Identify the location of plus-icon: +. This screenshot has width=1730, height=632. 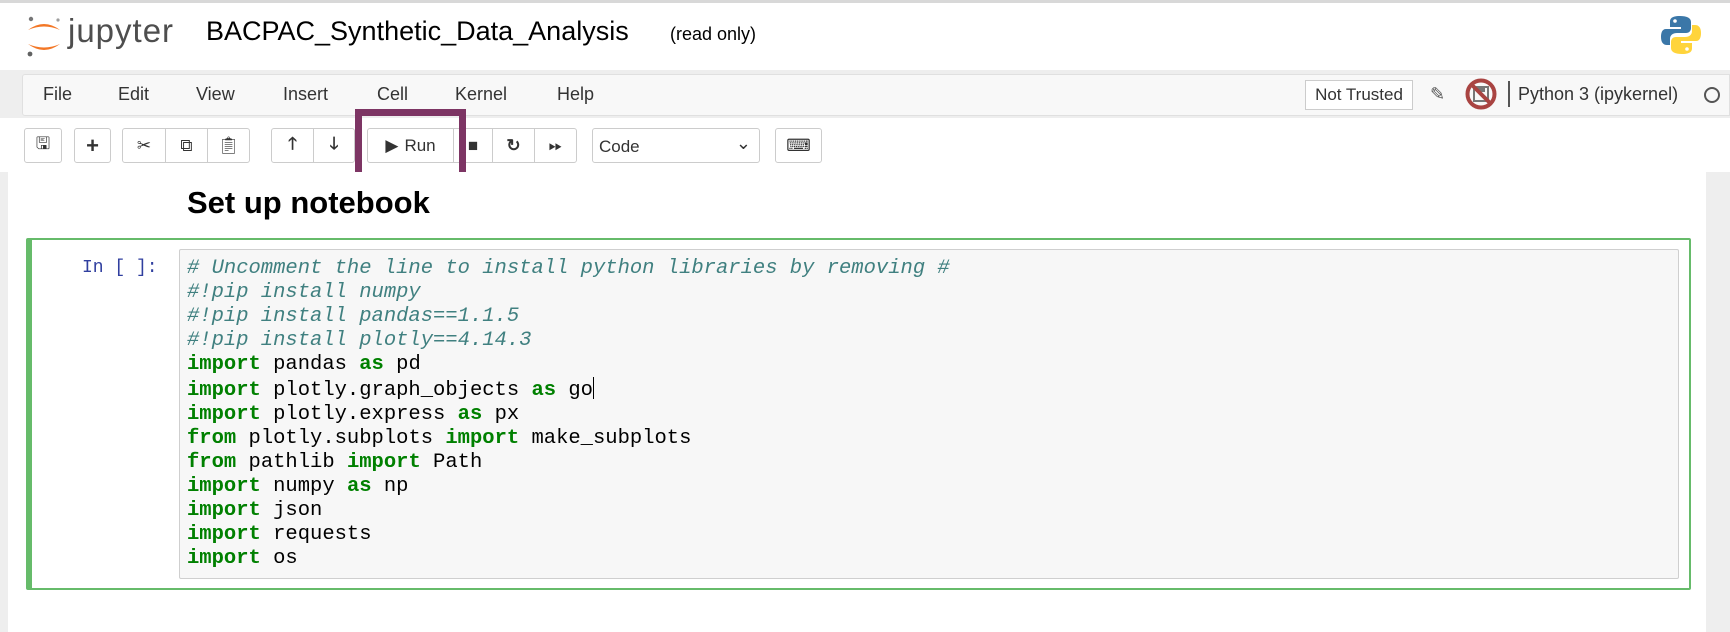
(92, 145).